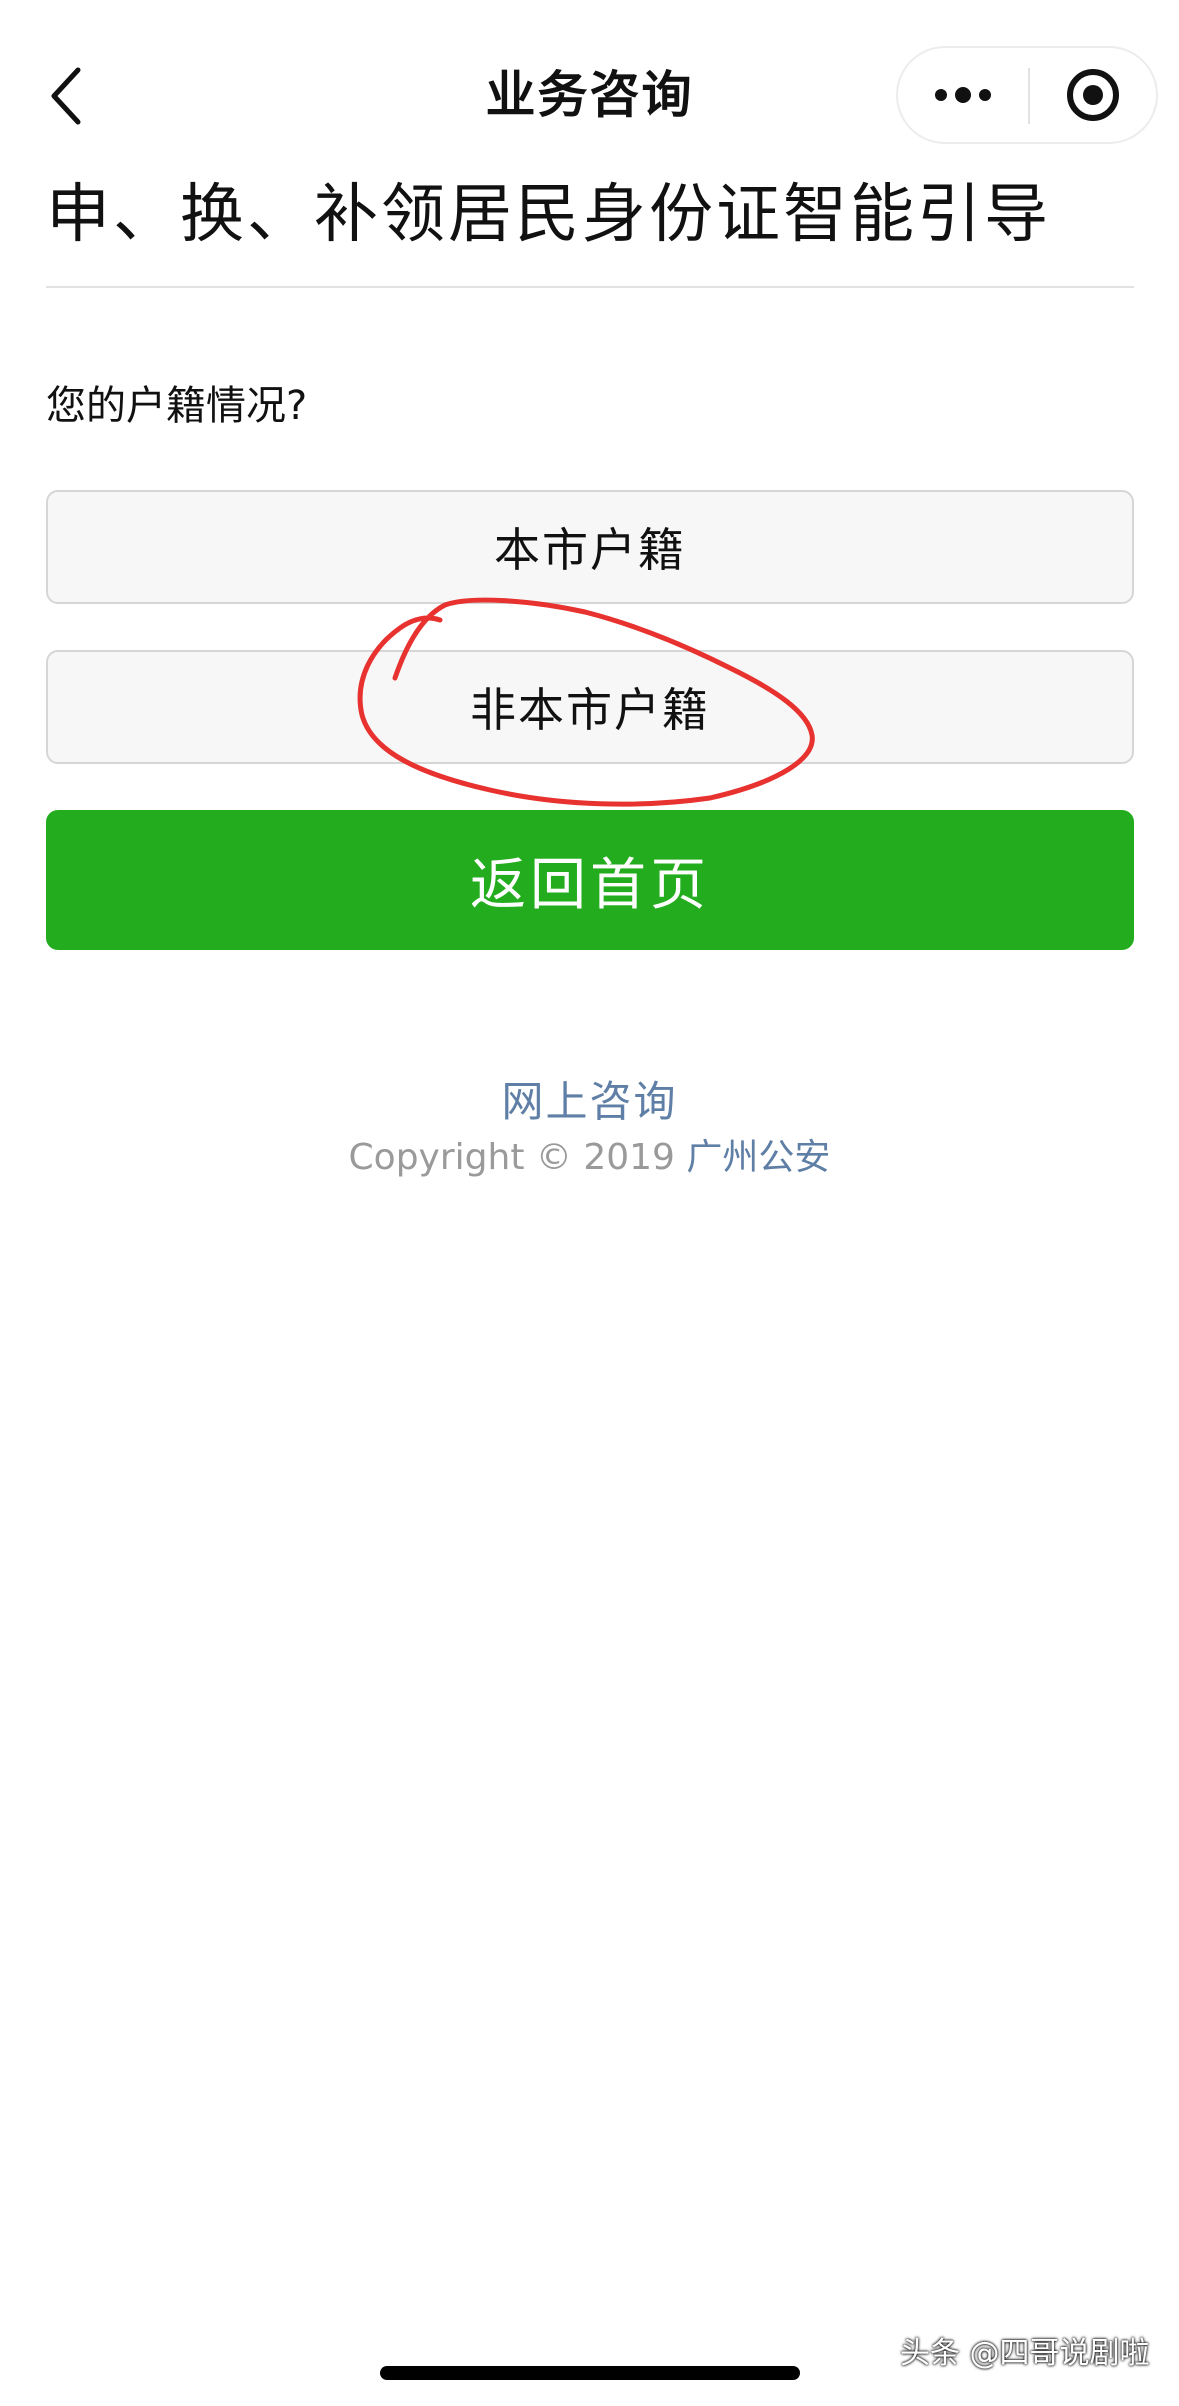 The width and height of the screenshot is (1179, 2406). I want to click on navigation-bar: 业务咨询, so click(589, 95).